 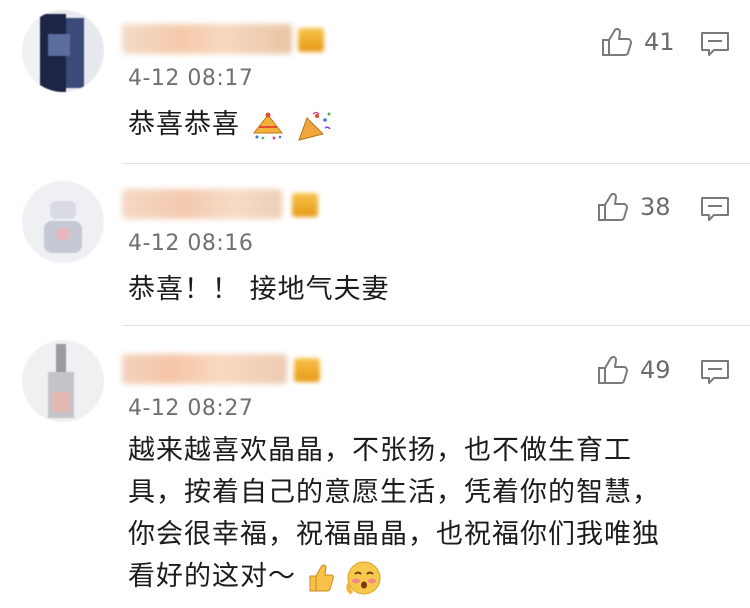 I want to click on comment-text-line: 越来越喜欢晶晶，不张扬，也不做生育工, so click(x=380, y=450).